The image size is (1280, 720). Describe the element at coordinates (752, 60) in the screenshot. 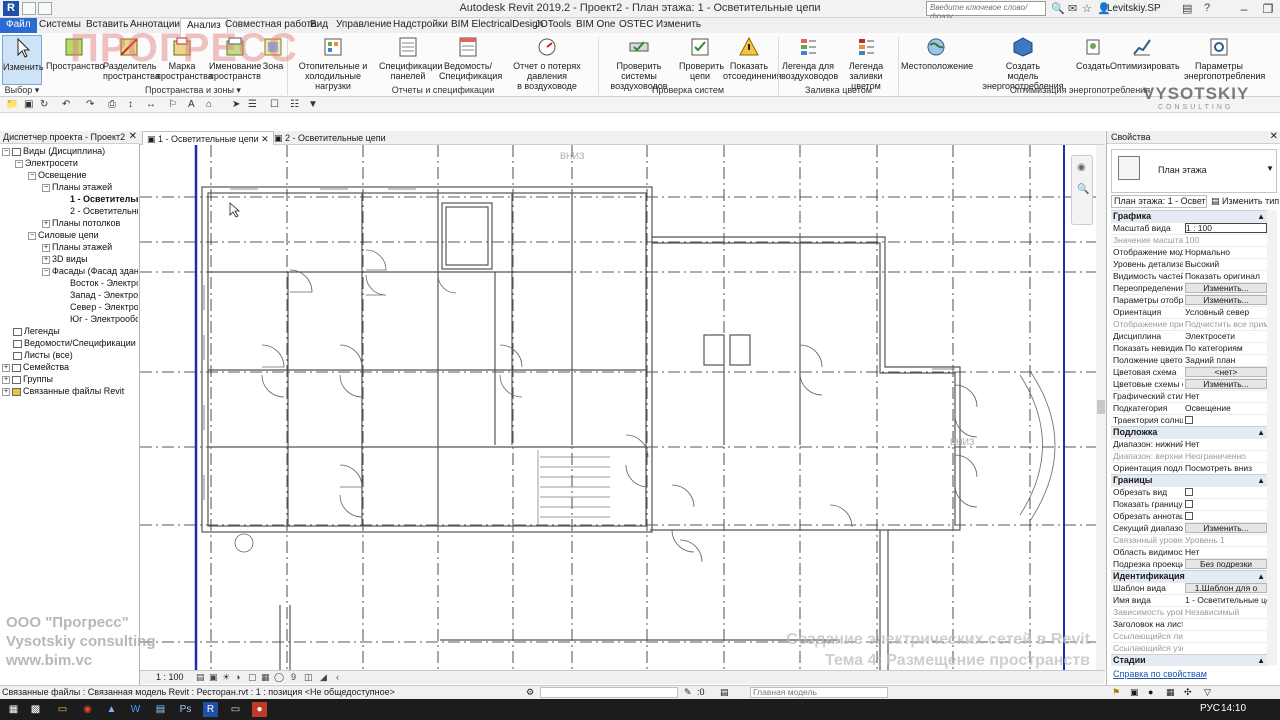

I see `show-disconnects-button: Показать отсоединения` at that location.